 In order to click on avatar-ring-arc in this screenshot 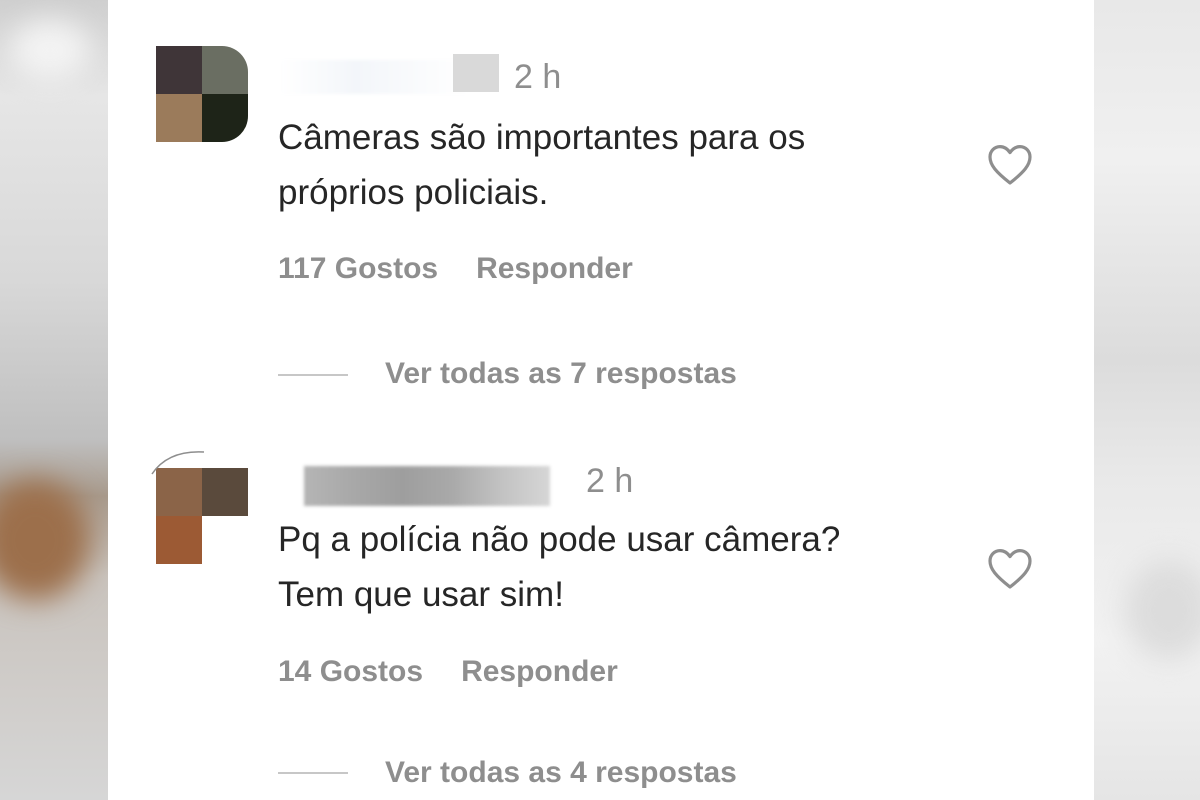, I will do `click(178, 463)`.